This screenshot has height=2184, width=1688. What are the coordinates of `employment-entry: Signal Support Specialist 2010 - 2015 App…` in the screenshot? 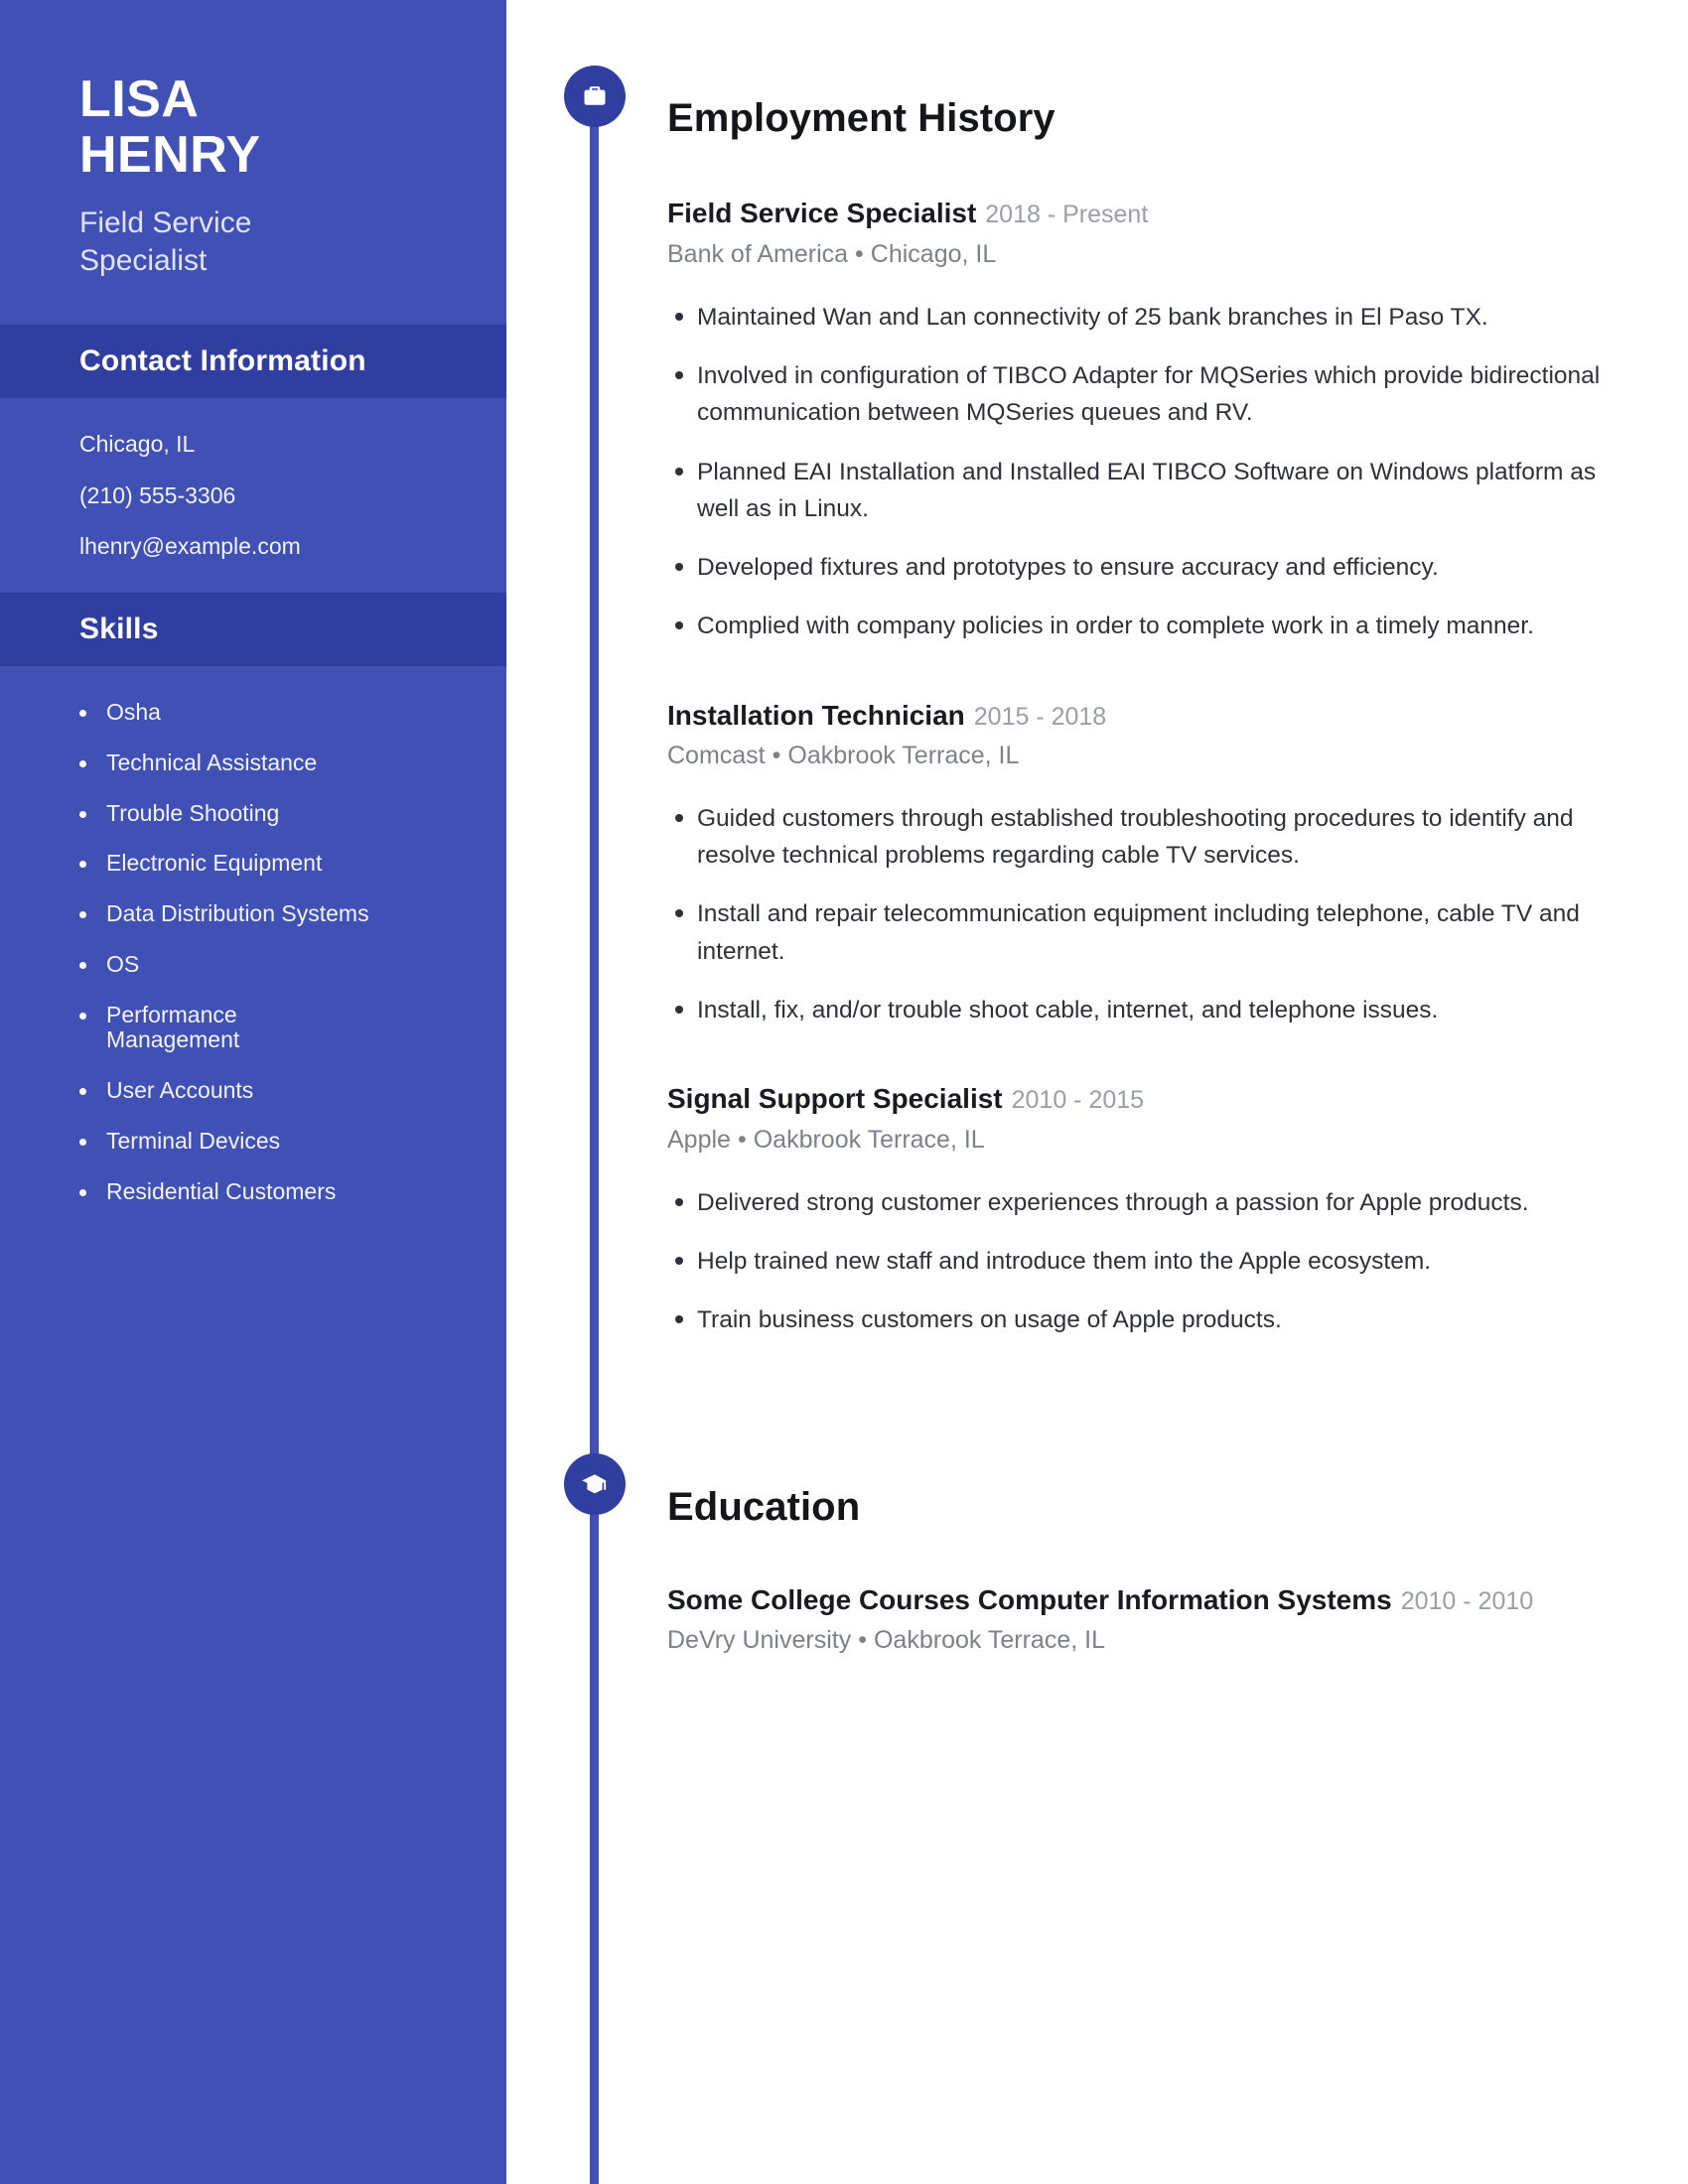 It's located at (1148, 1210).